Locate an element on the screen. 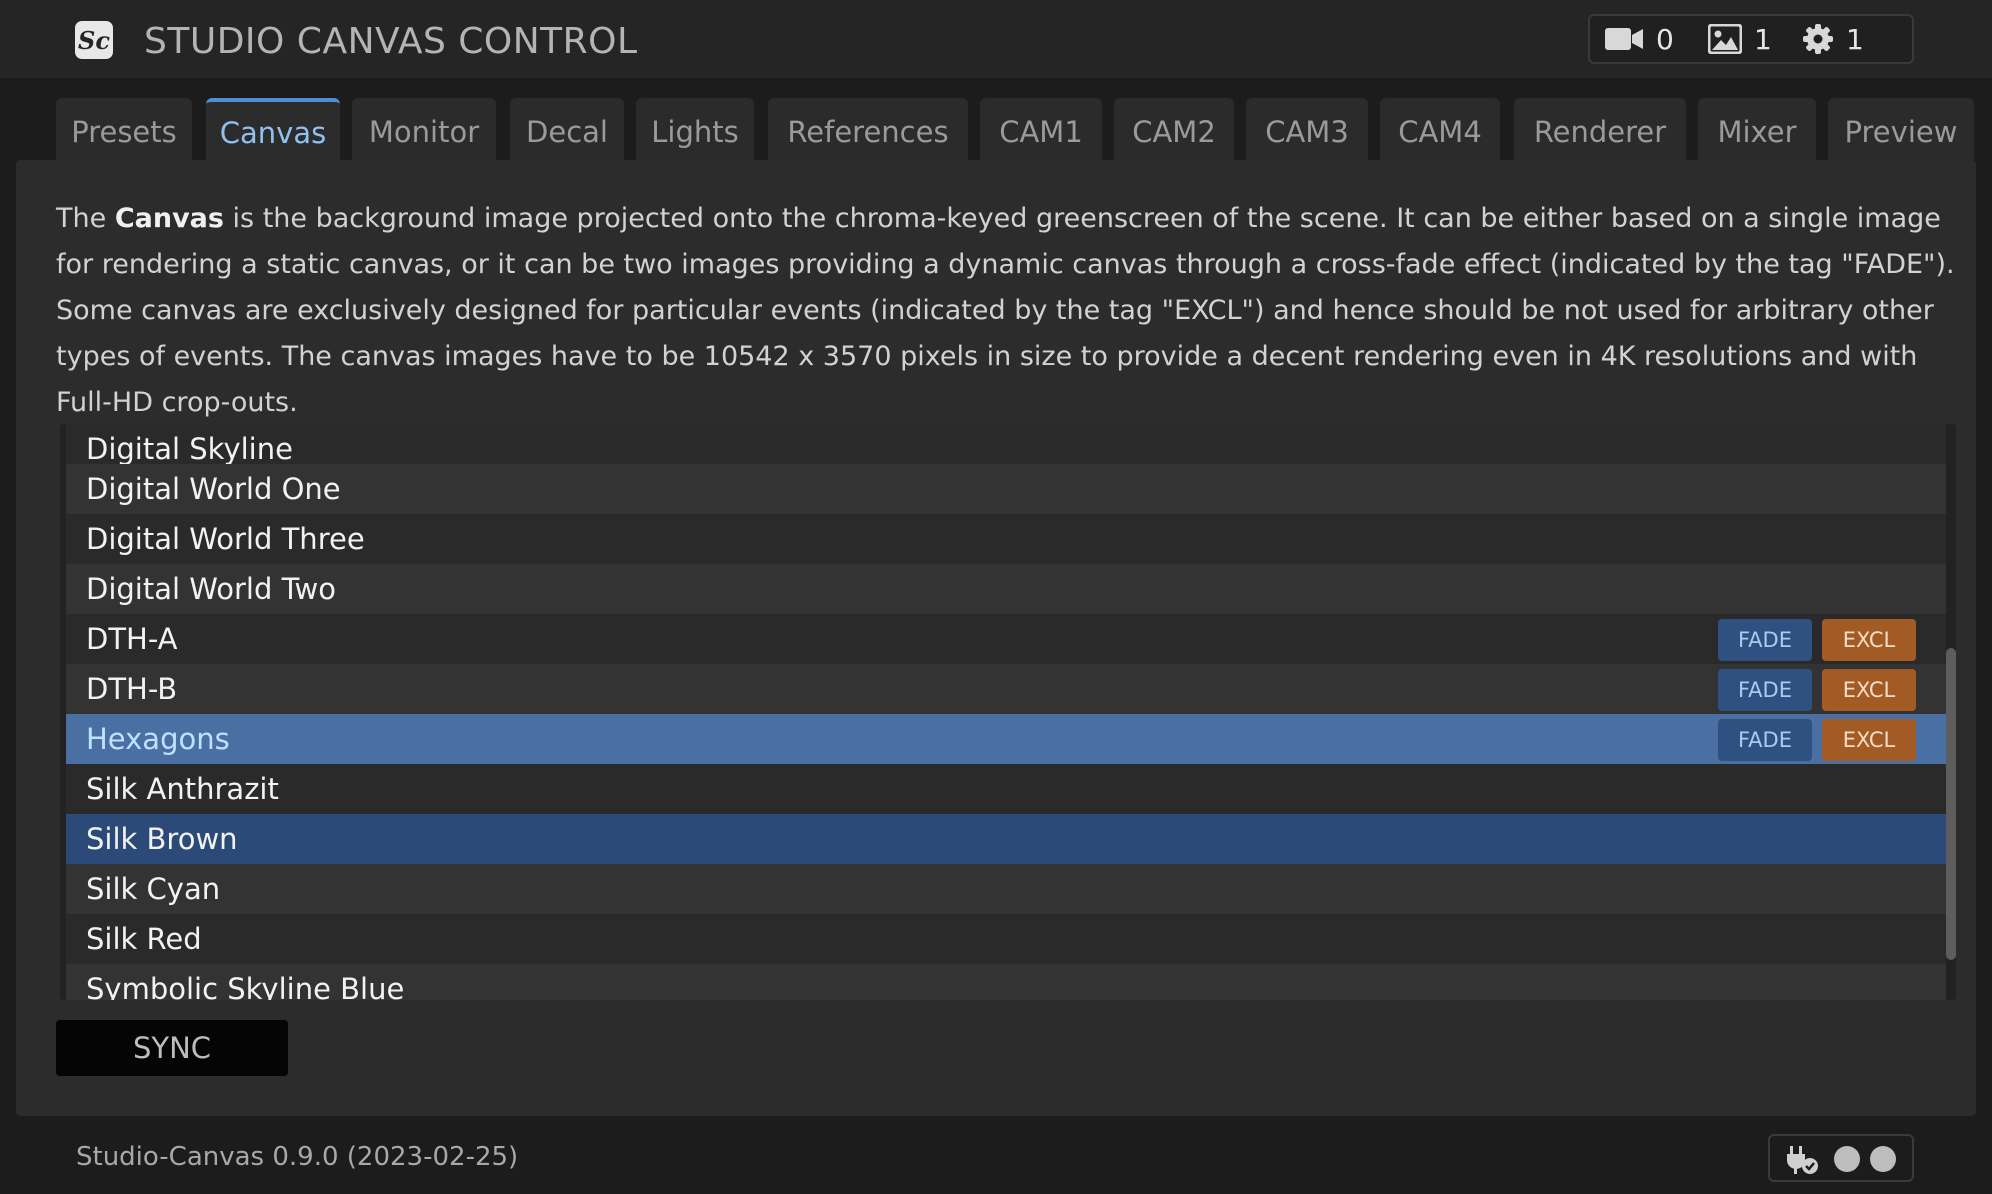  tab-lights: Lights is located at coordinates (695, 129).